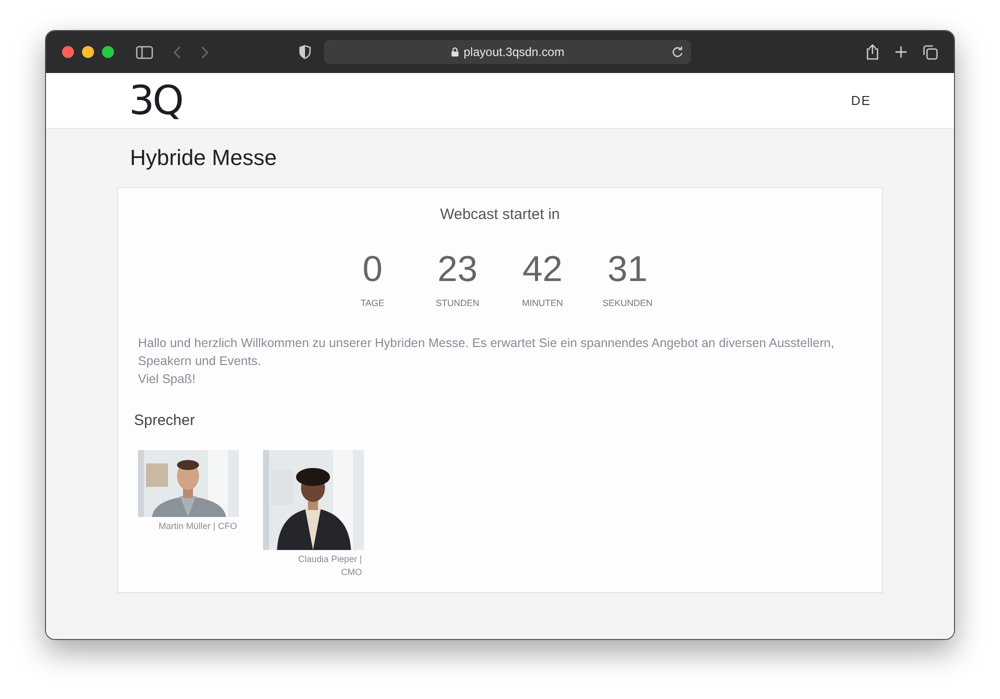 Image resolution: width=1000 pixels, height=699 pixels. What do you see at coordinates (177, 52) in the screenshot?
I see `back-icon` at bounding box center [177, 52].